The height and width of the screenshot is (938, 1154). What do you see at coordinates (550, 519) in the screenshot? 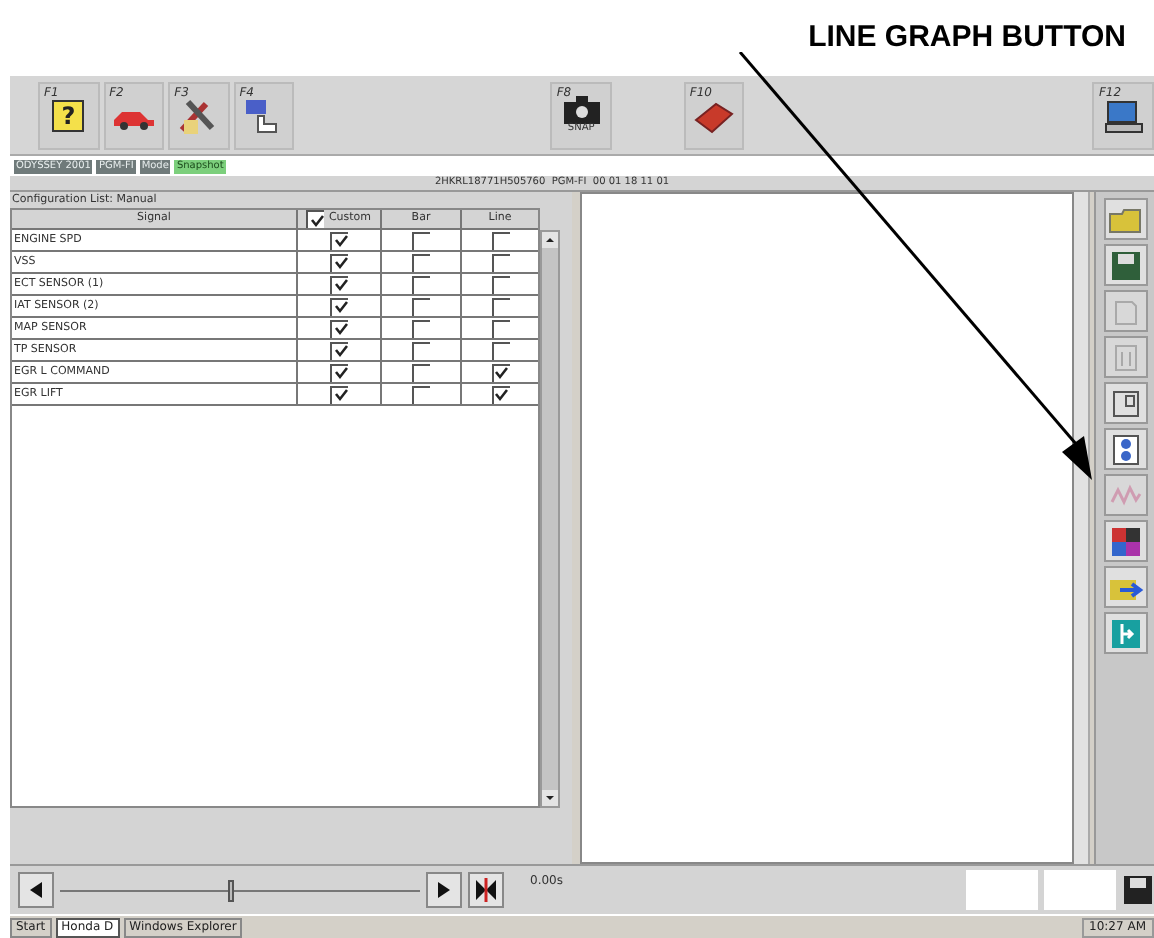
I see `scrollbar` at bounding box center [550, 519].